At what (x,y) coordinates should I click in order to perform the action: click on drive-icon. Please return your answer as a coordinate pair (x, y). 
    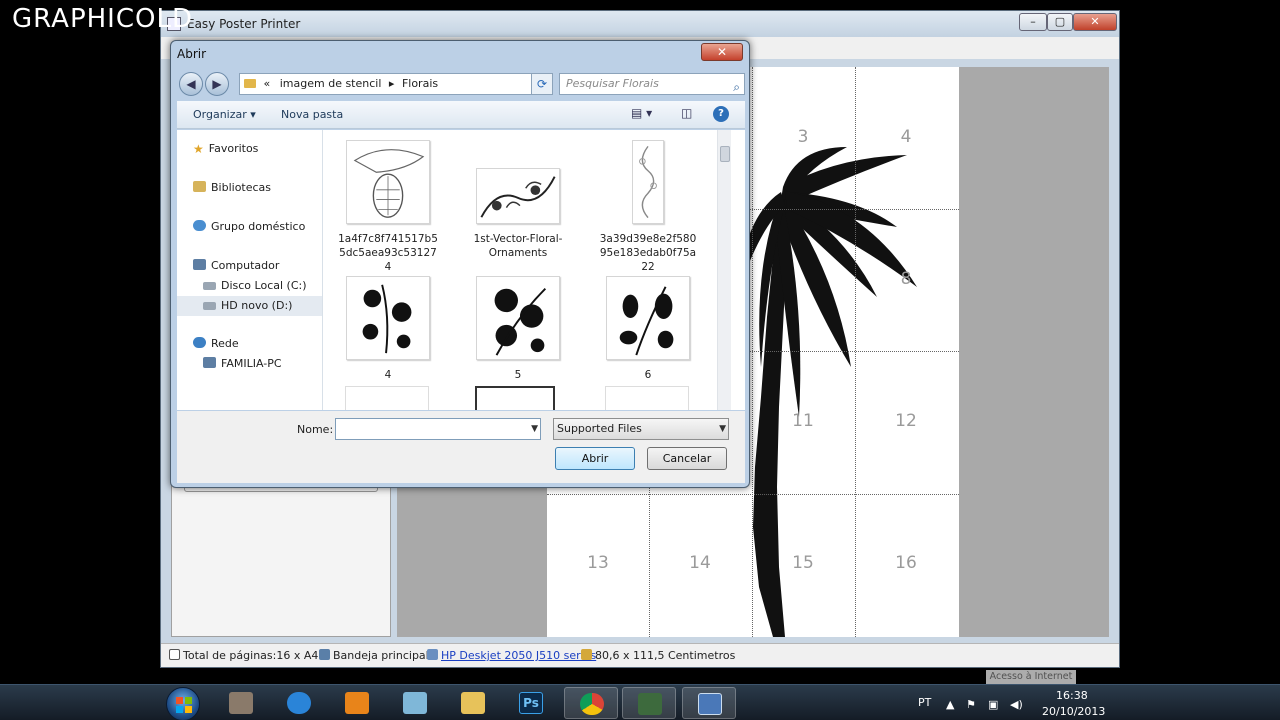
    Looking at the image, I should click on (209, 306).